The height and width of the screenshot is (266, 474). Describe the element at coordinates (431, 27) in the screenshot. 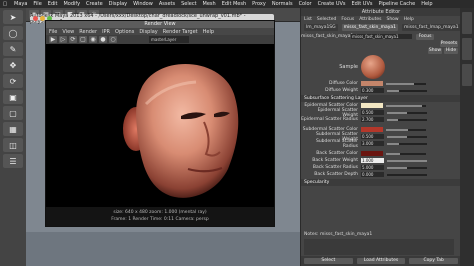

I see `tab-misss-fast-lmap: misss_fast_lmap_maya1` at that location.